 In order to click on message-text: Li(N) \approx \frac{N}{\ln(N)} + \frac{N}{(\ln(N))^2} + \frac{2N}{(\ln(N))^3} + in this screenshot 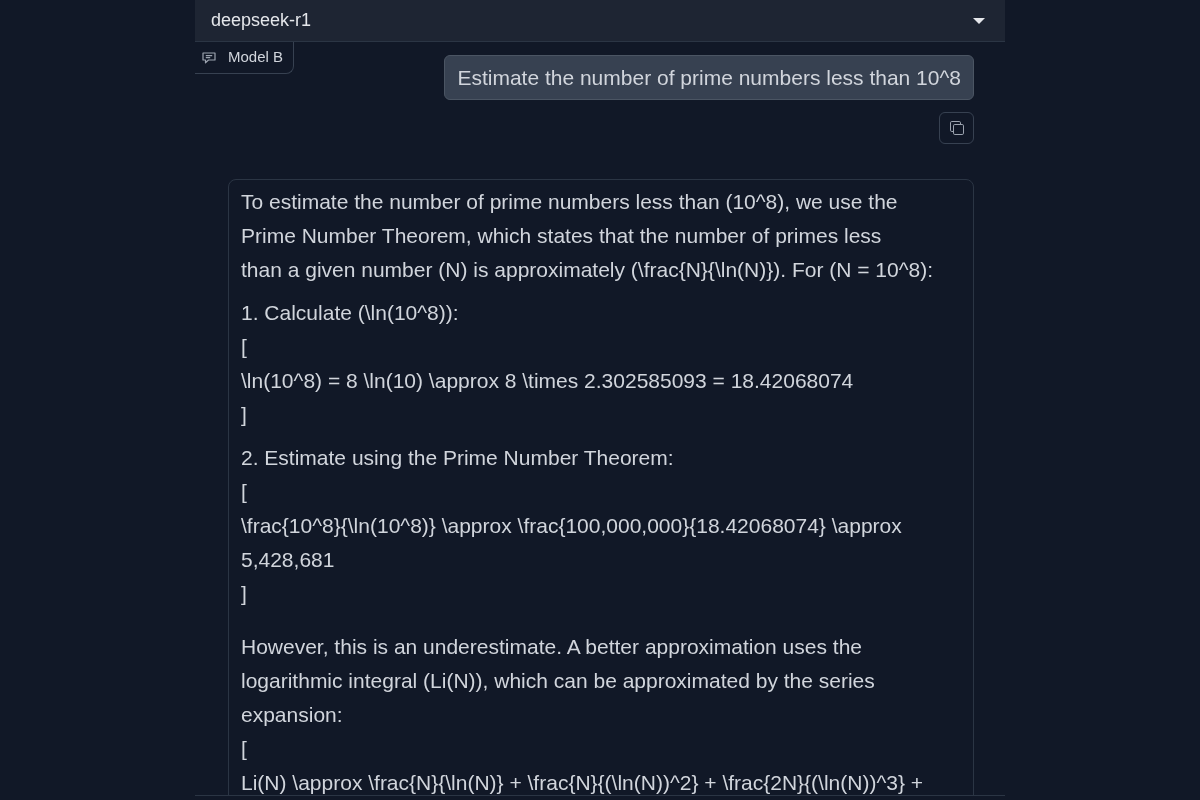, I will do `click(582, 782)`.